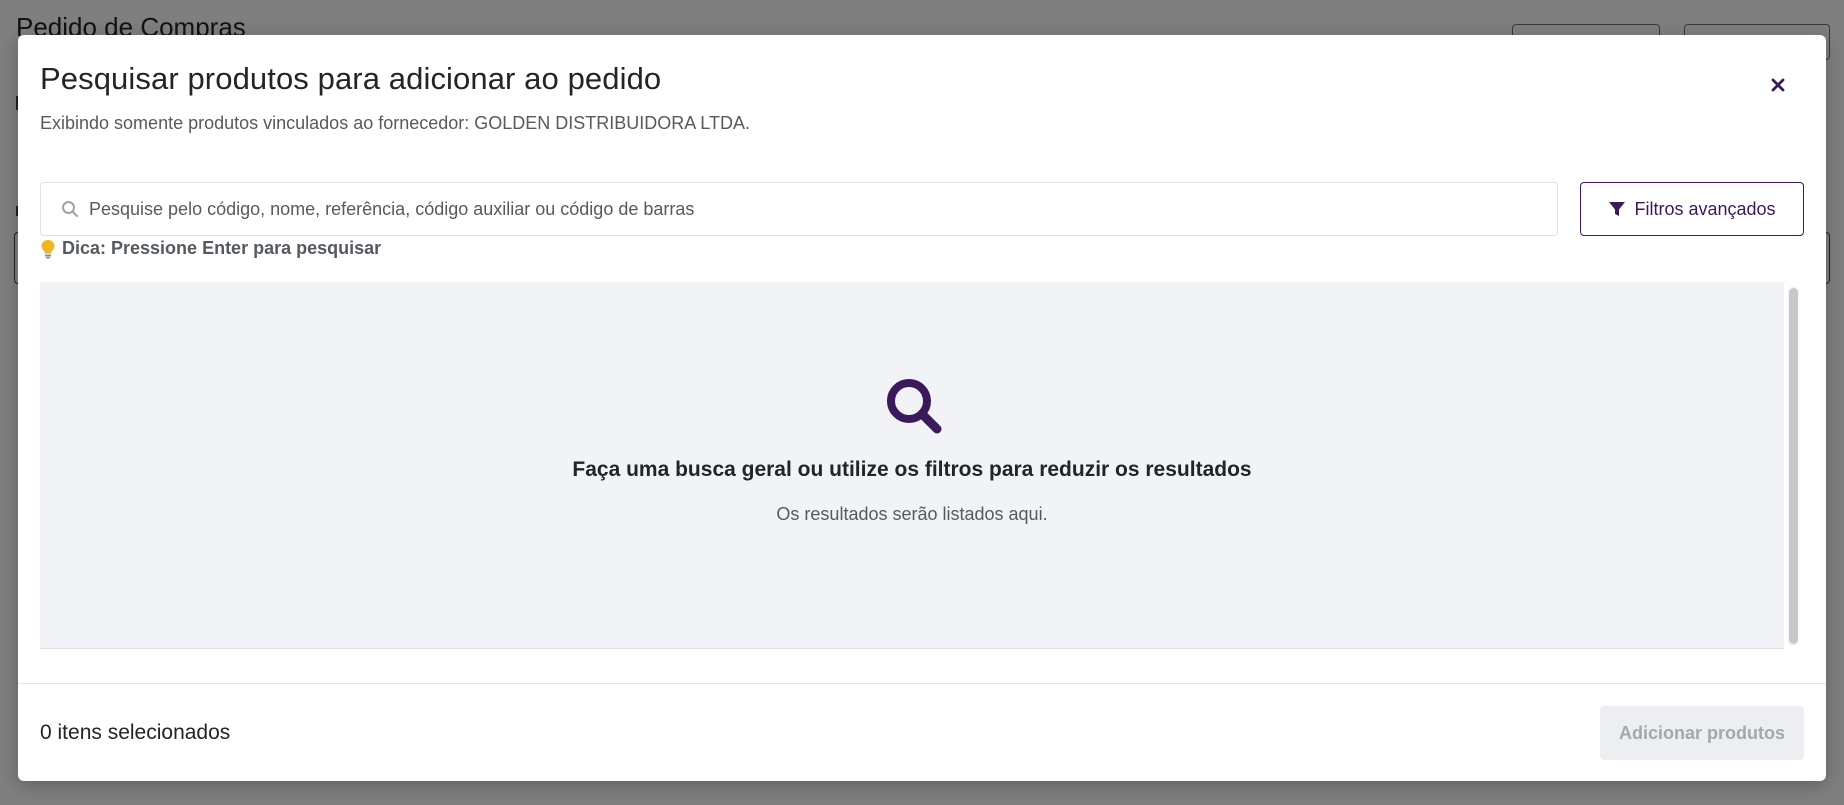  What do you see at coordinates (914, 406) in the screenshot?
I see `magnifier-icon` at bounding box center [914, 406].